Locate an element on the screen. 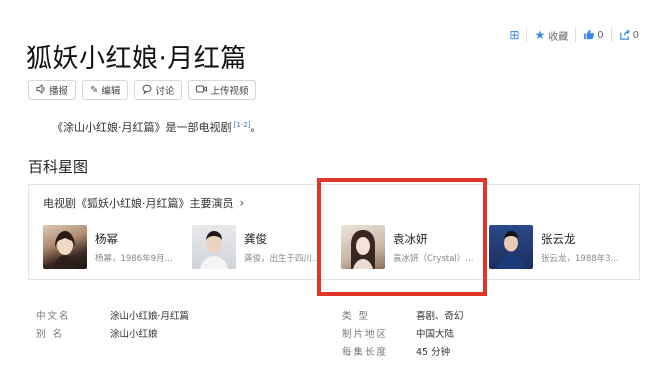  cast-name: 张云龙 is located at coordinates (558, 238).